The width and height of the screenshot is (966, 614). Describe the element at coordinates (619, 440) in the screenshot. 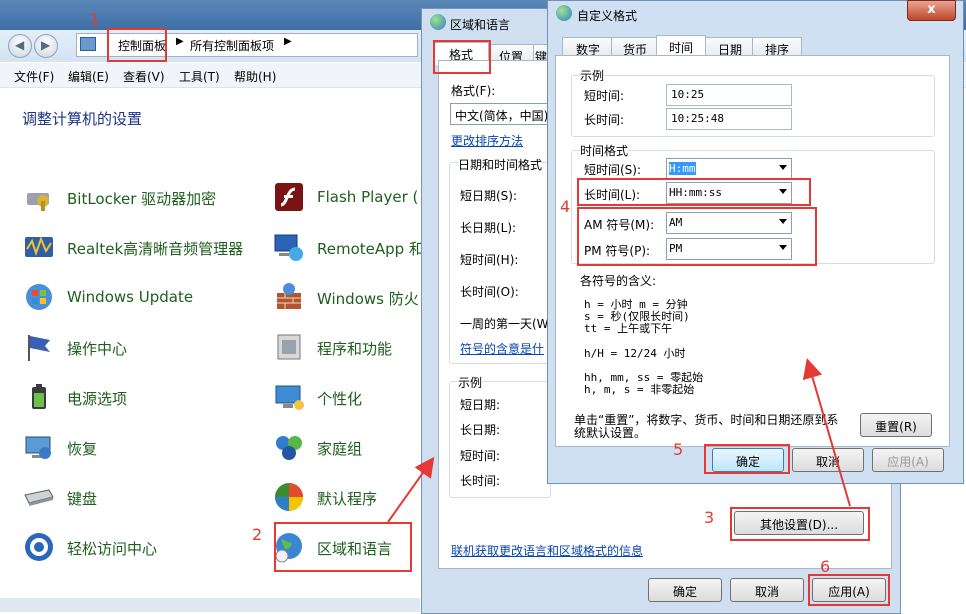

I see `annotation-arrows` at that location.